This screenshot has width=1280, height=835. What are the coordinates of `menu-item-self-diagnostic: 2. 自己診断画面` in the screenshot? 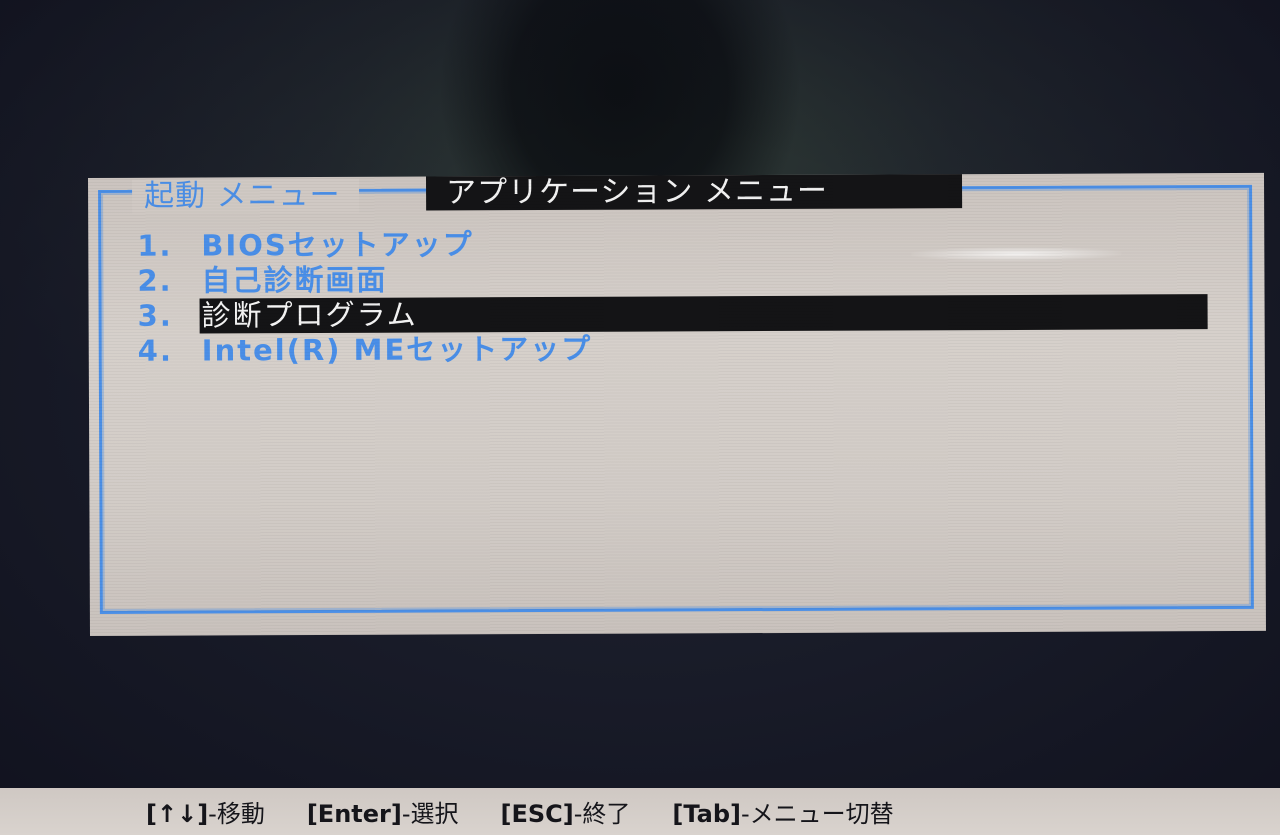 It's located at (677, 279).